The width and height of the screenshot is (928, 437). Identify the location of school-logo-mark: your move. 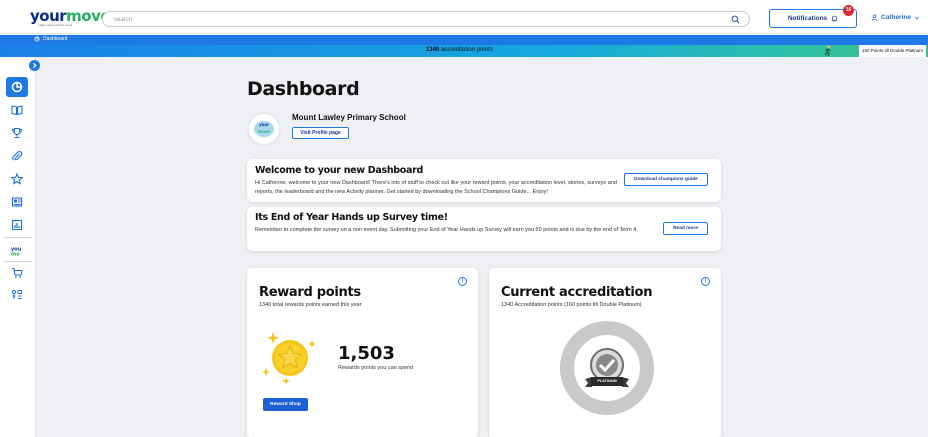
(264, 129).